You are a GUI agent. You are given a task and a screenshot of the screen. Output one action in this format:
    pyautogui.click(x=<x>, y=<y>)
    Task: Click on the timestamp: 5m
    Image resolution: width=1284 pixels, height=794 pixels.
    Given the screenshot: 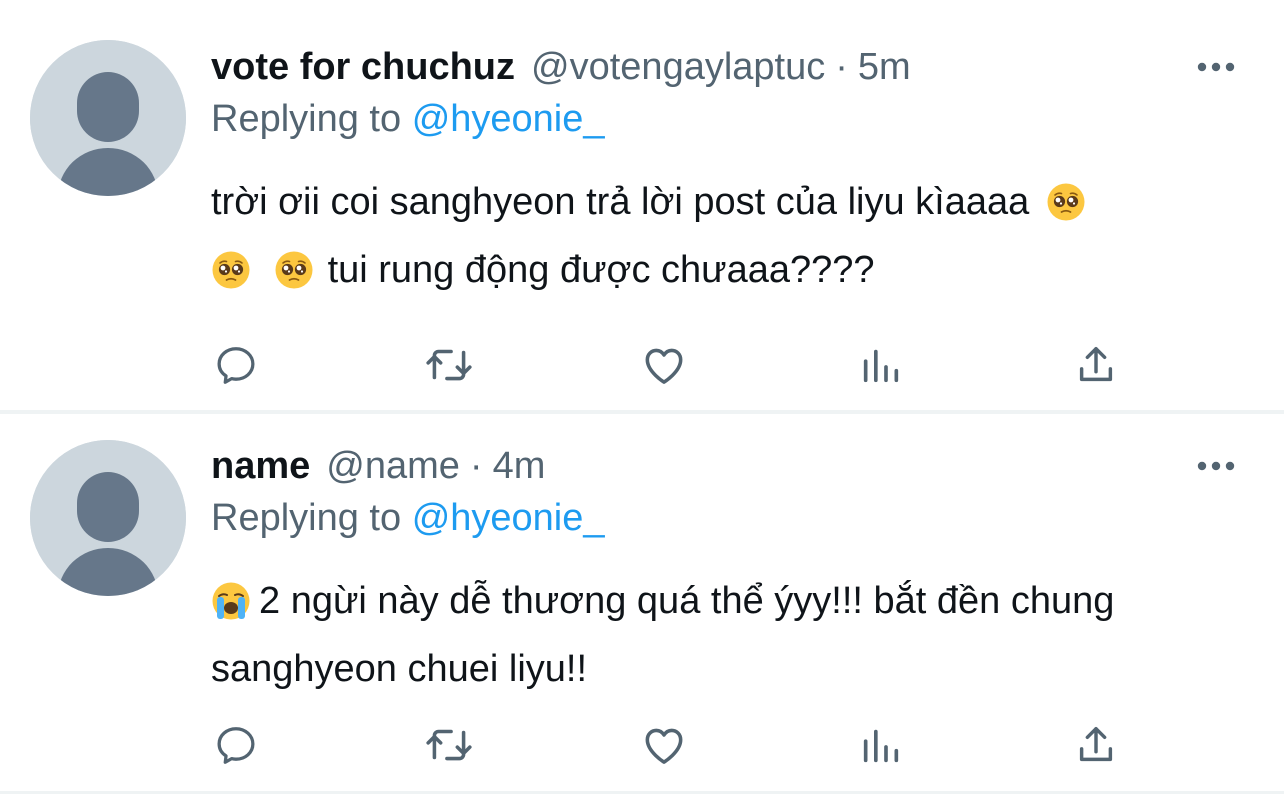 What is the action you would take?
    pyautogui.click(x=884, y=67)
    